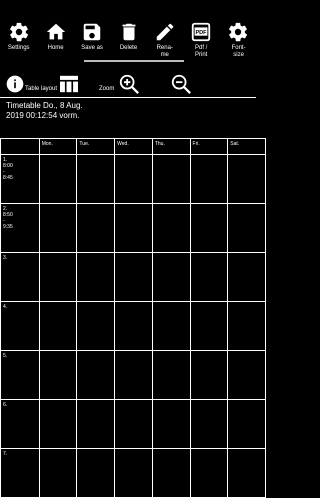 This screenshot has width=320, height=498. I want to click on table-layout-button, so click(69, 86).